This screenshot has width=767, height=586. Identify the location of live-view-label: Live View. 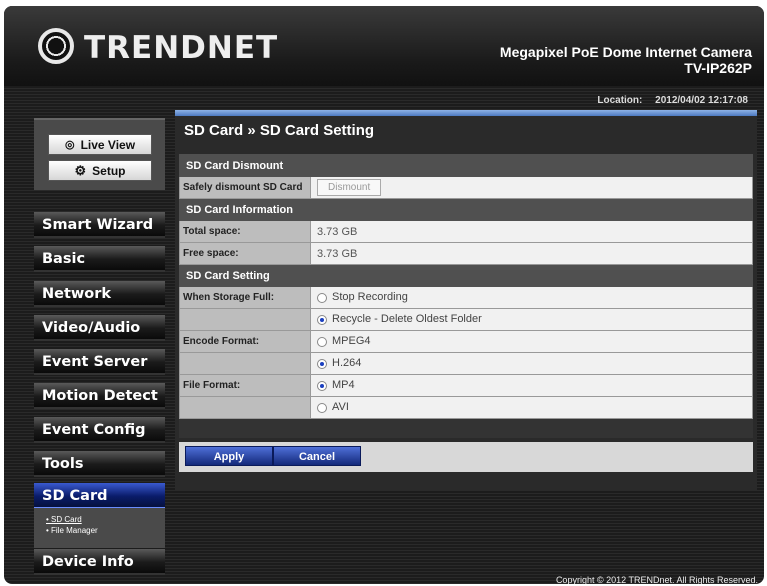
(108, 144).